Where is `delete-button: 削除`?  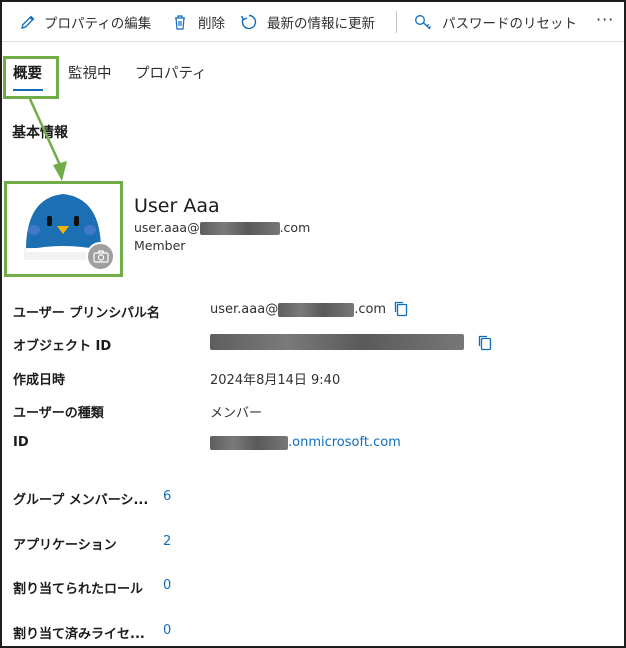 delete-button: 削除 is located at coordinates (198, 22).